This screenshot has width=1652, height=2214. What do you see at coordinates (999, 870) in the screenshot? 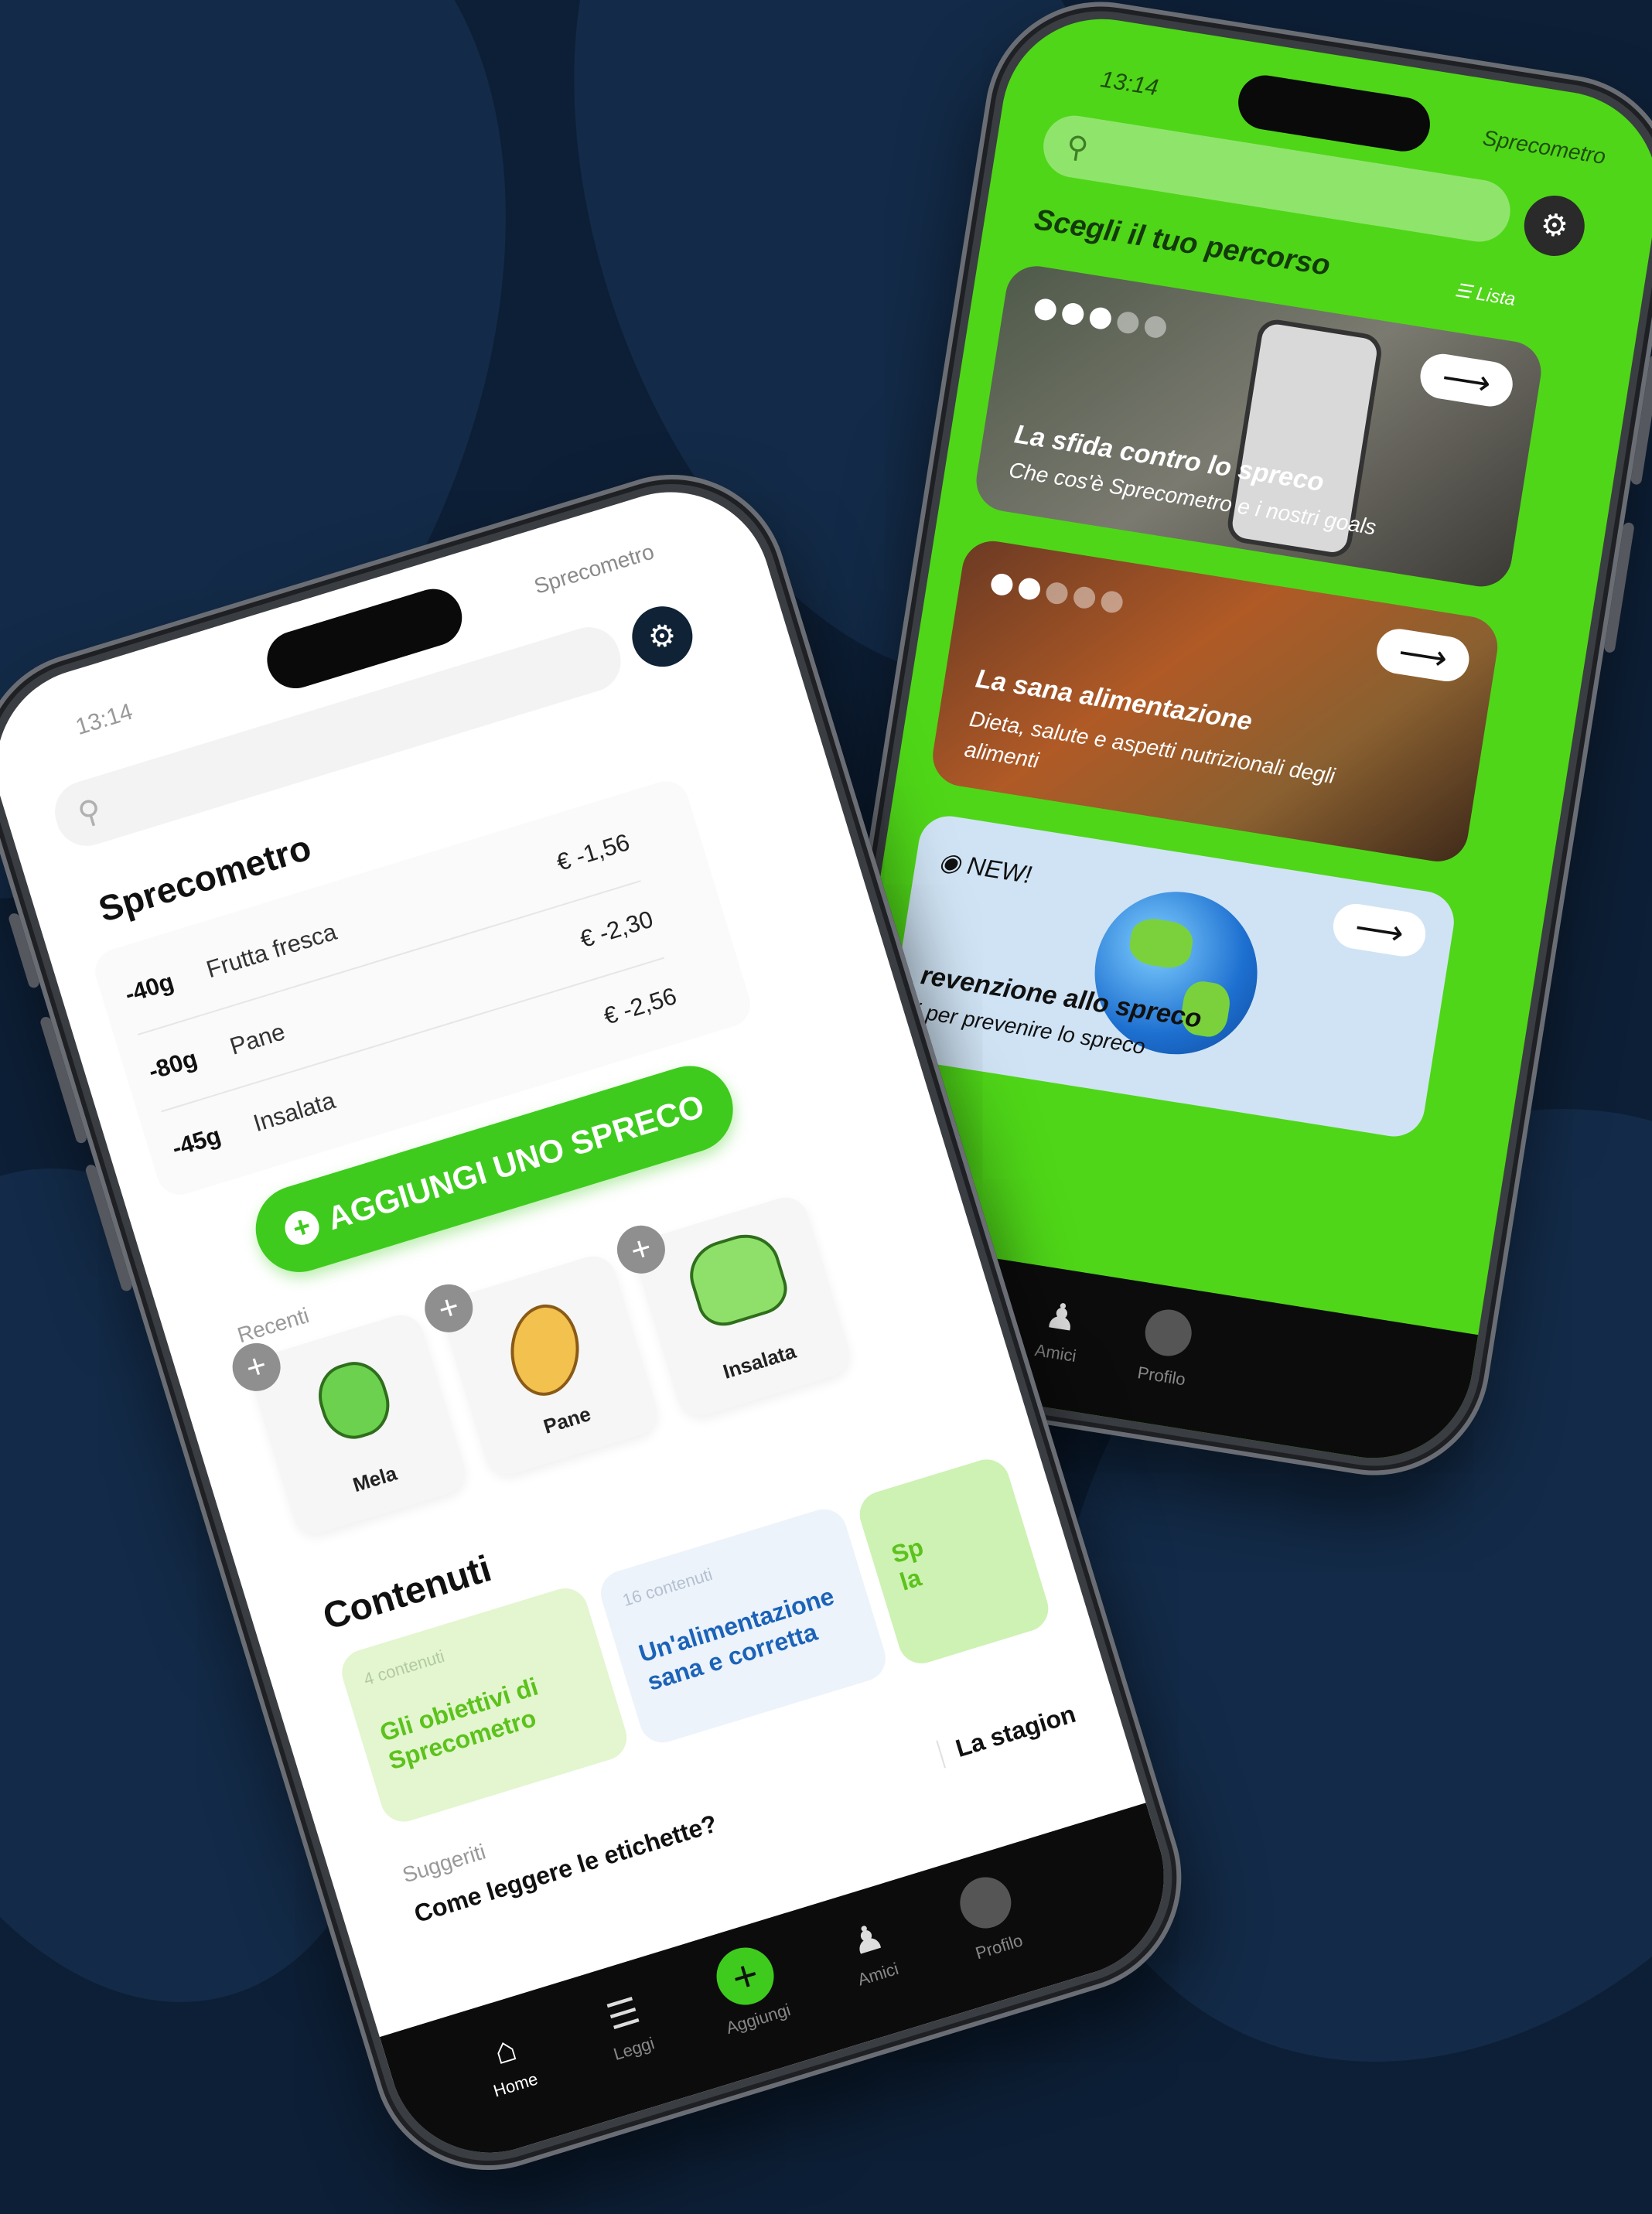
I see `new-badge-label: NEW!` at bounding box center [999, 870].